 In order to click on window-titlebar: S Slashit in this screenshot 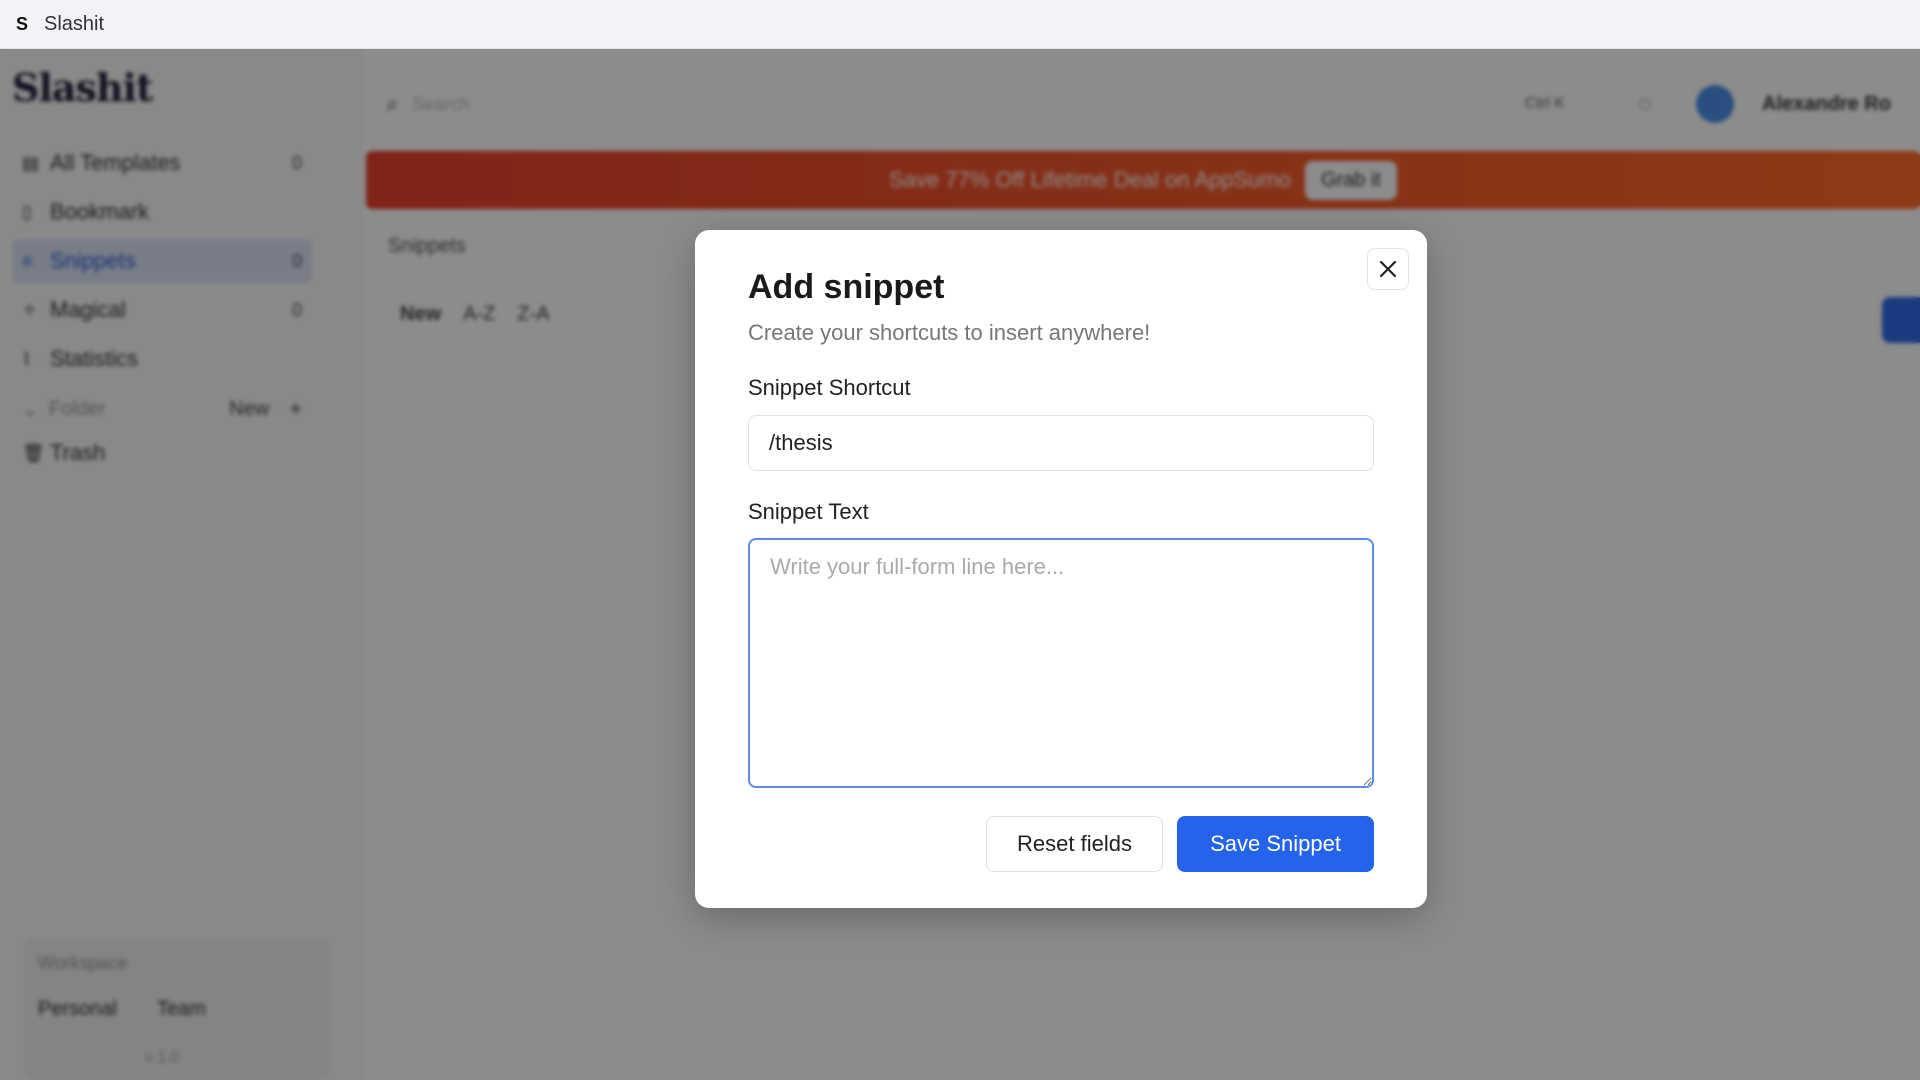, I will do `click(960, 24)`.